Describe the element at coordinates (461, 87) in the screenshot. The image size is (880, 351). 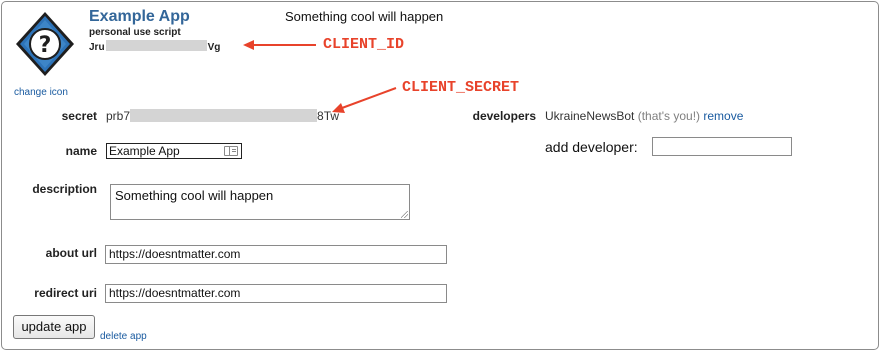
I see `client-secret-annotation: CLIENT_SECRET` at that location.